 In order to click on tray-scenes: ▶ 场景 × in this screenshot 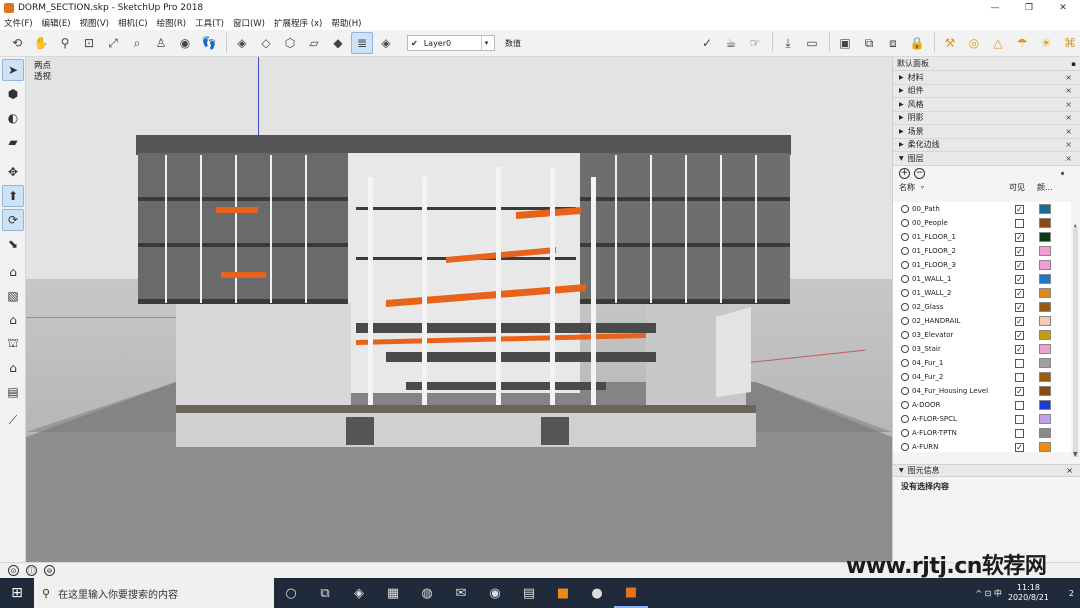, I will do `click(986, 132)`.